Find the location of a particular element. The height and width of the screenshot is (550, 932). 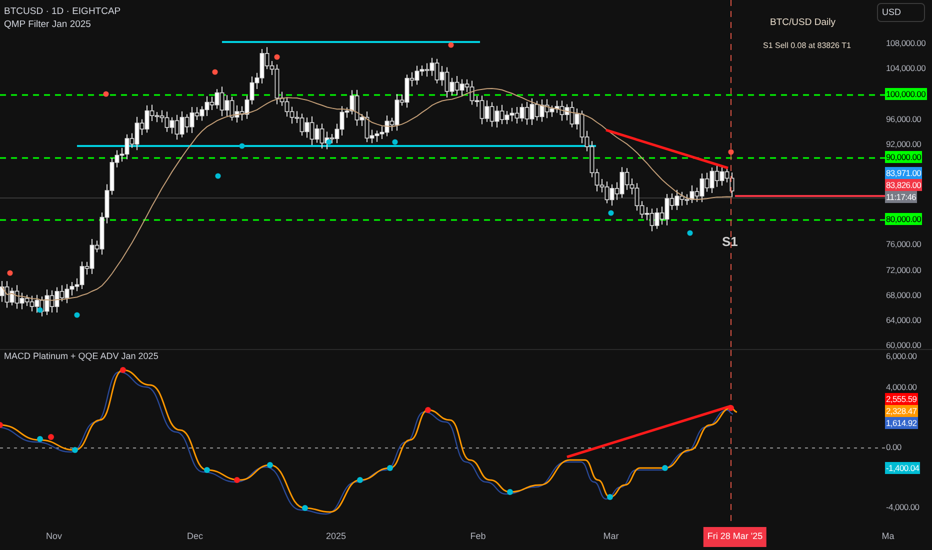

currency-button: USD is located at coordinates (901, 12).